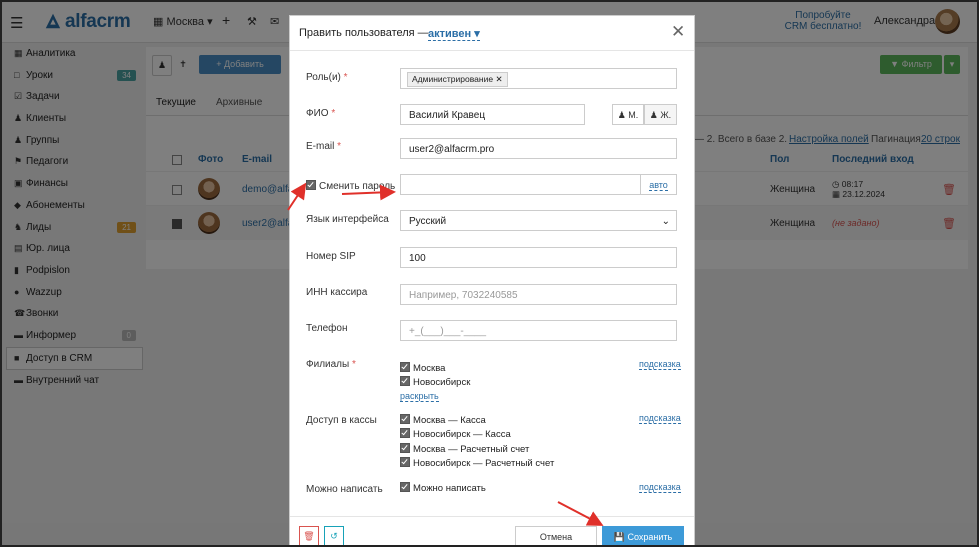 The image size is (979, 547). I want to click on arrow-to-save, so click(580, 513).